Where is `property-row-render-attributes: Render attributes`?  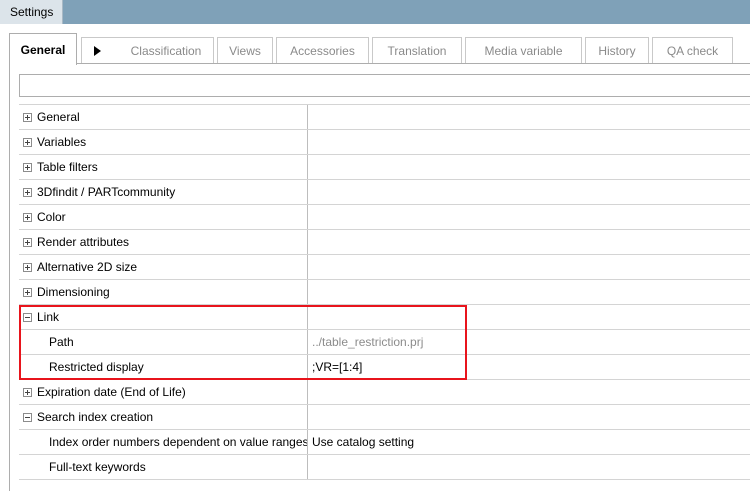 property-row-render-attributes: Render attributes is located at coordinates (384, 242).